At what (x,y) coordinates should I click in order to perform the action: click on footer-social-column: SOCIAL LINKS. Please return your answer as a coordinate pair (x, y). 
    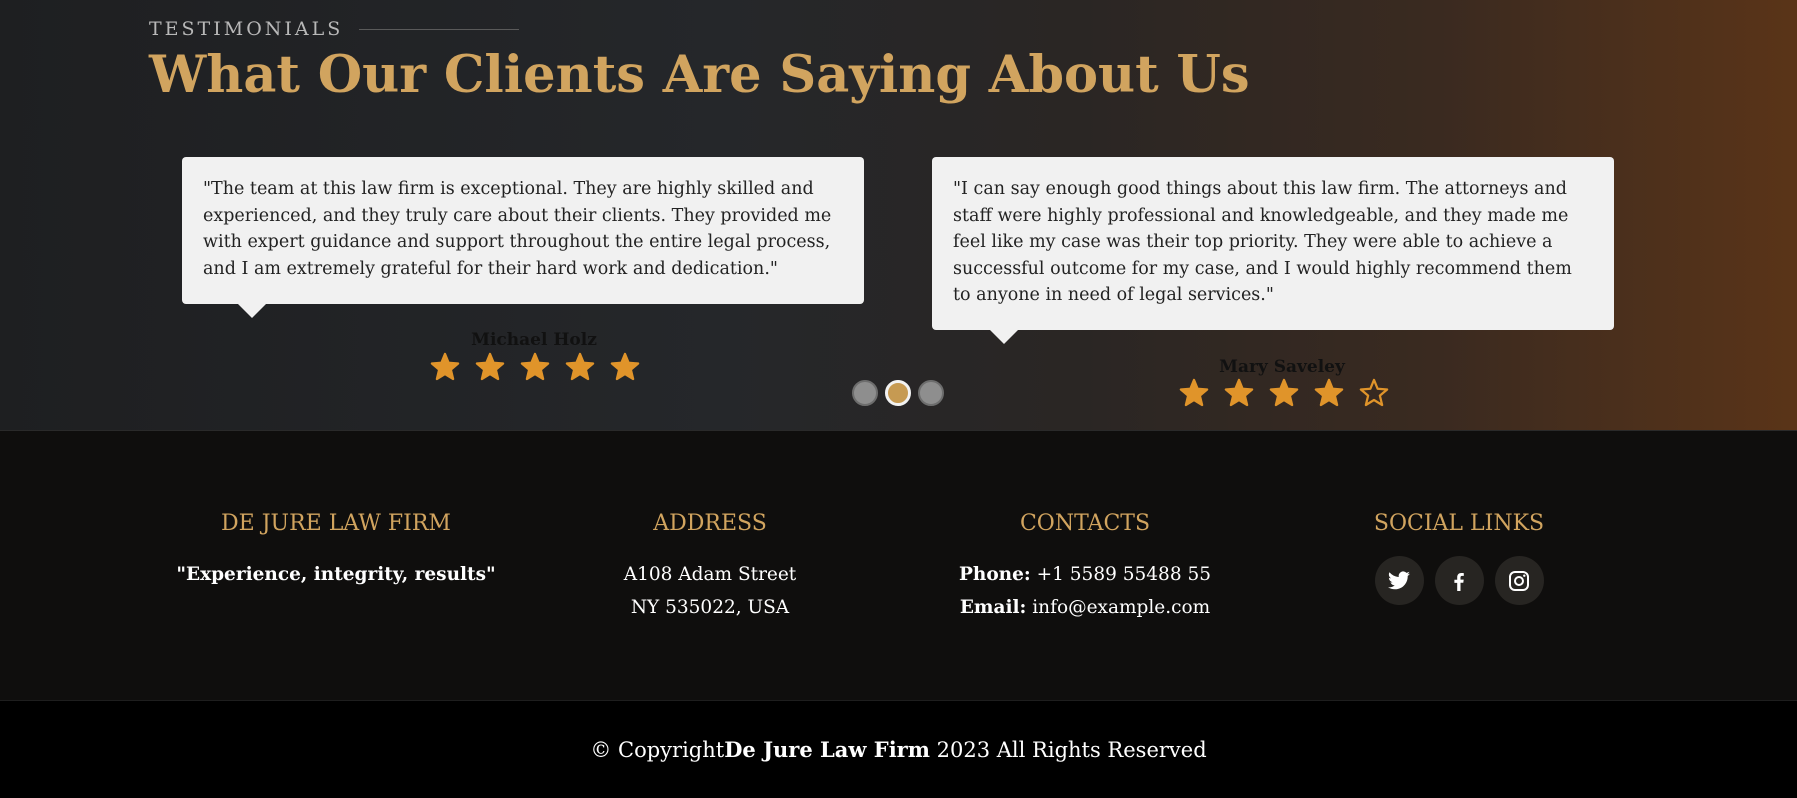
    Looking at the image, I should click on (1459, 558).